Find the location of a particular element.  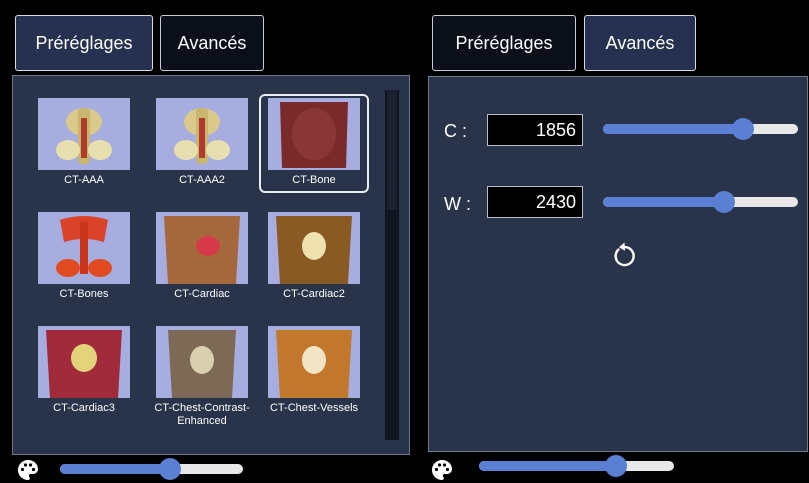

preset-label: CT-Cardiac is located at coordinates (202, 294).